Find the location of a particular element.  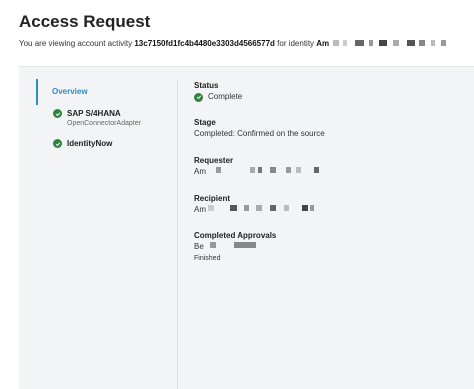

stage-label: Stage is located at coordinates (205, 122).